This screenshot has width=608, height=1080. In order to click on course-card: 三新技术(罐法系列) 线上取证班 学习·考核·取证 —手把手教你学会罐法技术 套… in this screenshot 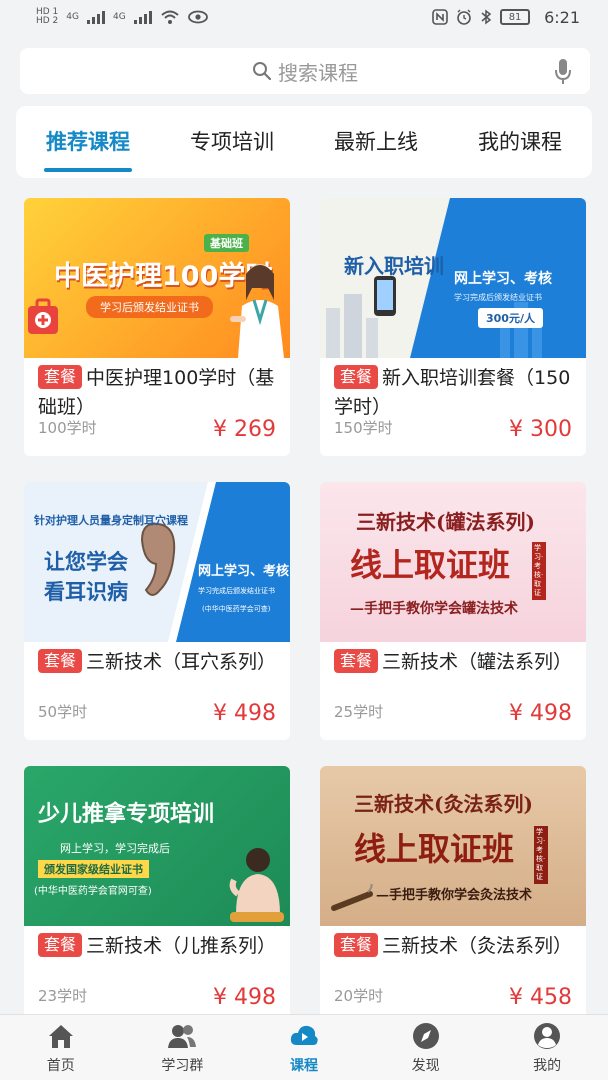, I will do `click(453, 611)`.